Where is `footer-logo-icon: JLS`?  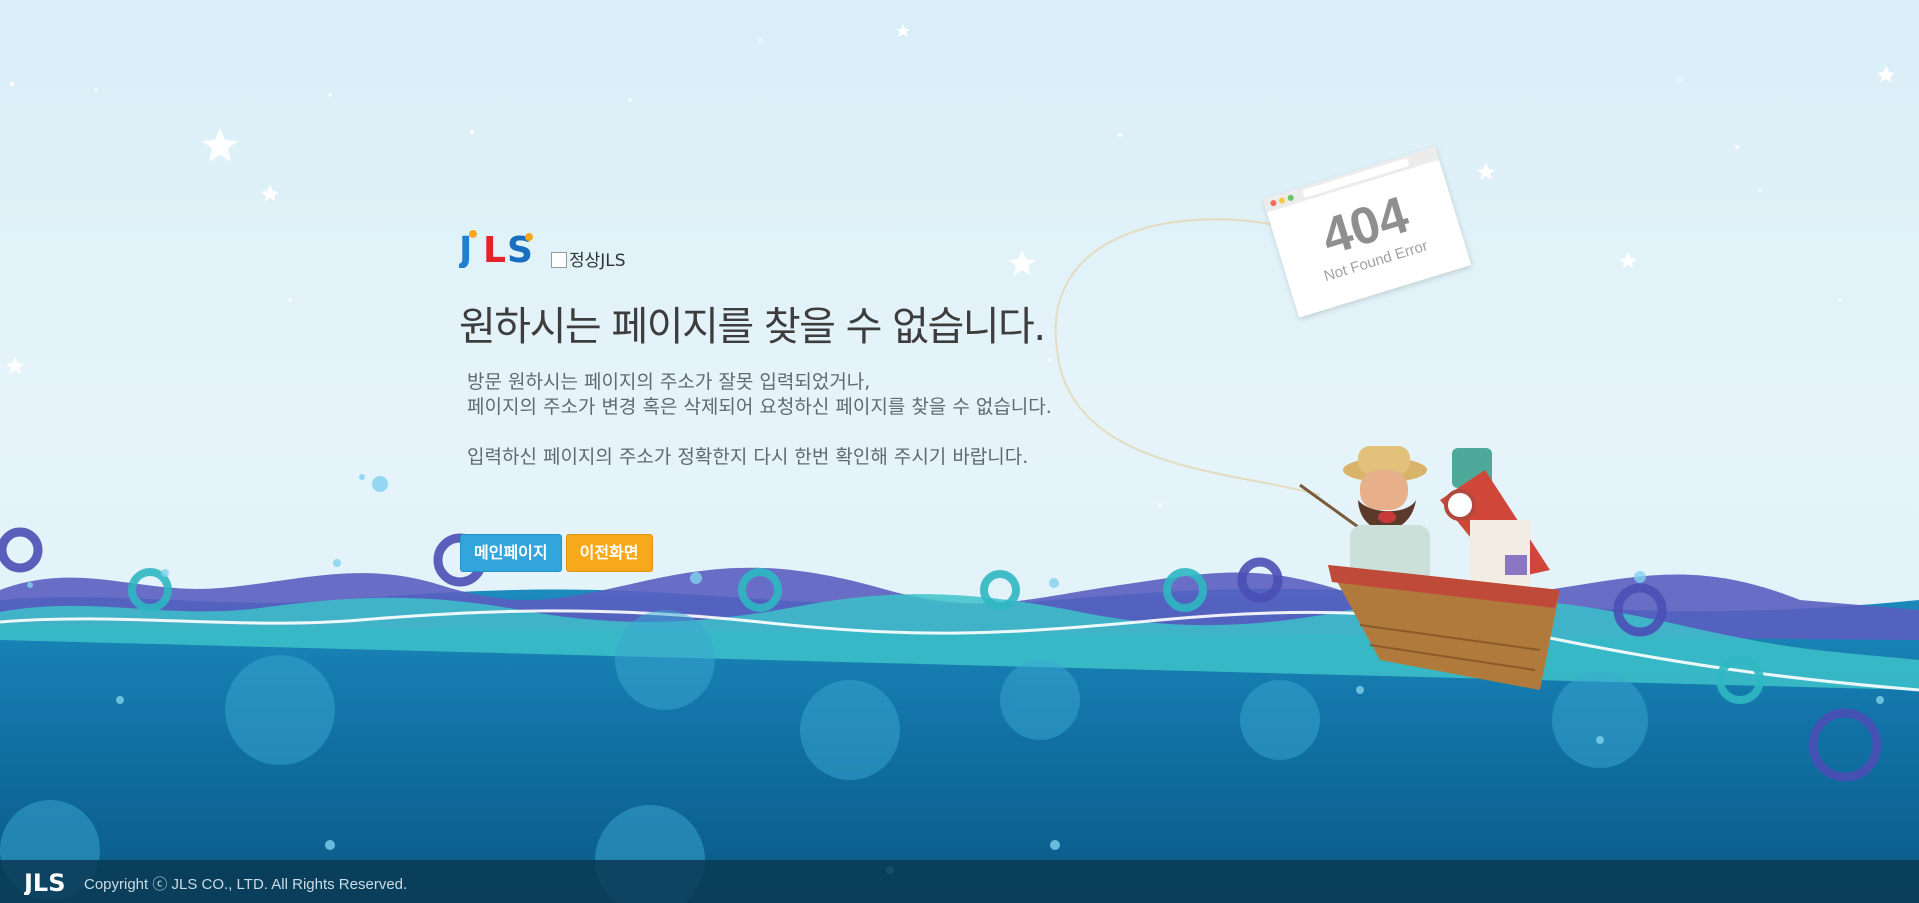
footer-logo-icon: JLS is located at coordinates (45, 882).